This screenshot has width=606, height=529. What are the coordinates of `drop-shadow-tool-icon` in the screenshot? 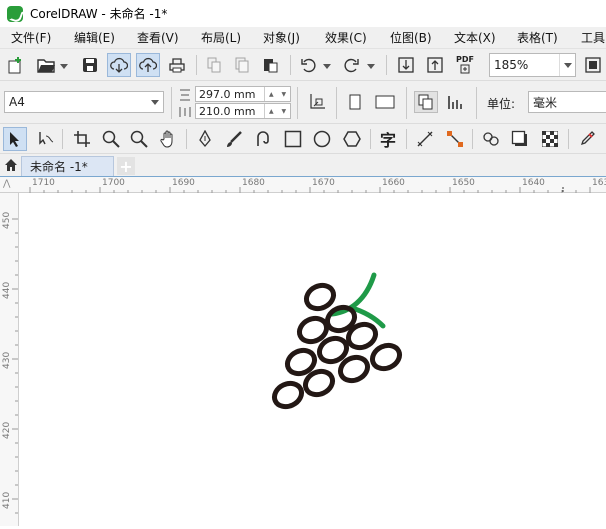 It's located at (520, 139).